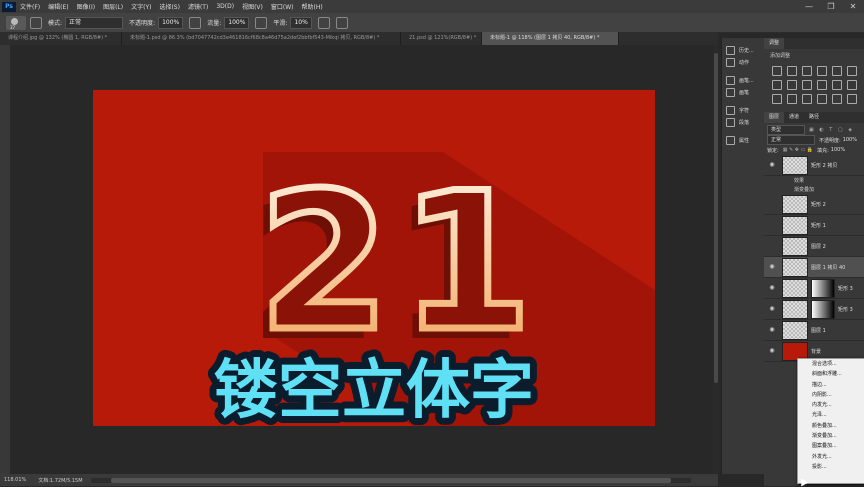  Describe the element at coordinates (743, 140) in the screenshot. I see `properties-panel-button: 属性` at that location.